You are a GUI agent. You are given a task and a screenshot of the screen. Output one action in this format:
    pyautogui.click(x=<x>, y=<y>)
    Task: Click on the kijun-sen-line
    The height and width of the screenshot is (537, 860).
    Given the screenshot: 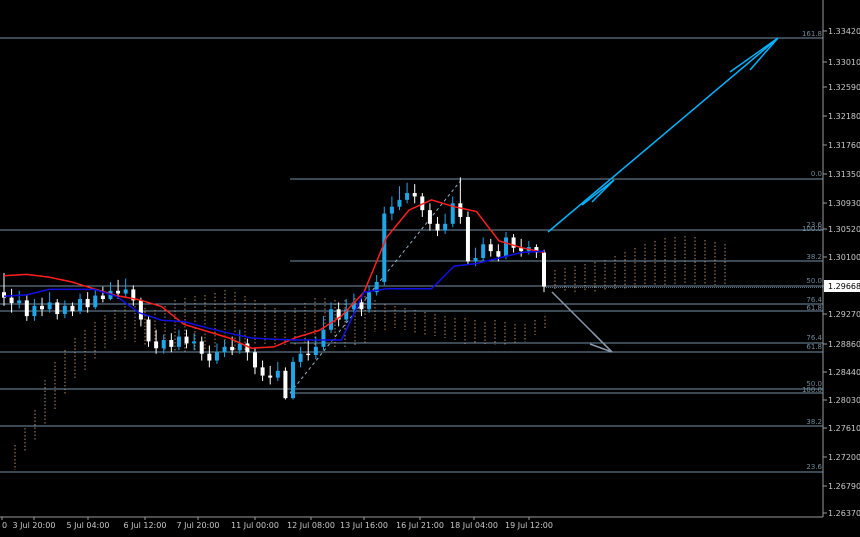 What is the action you would take?
    pyautogui.click(x=274, y=295)
    